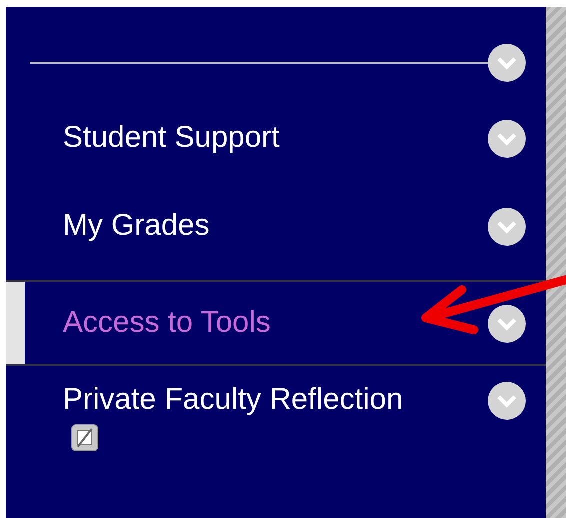 The width and height of the screenshot is (566, 518). Describe the element at coordinates (167, 323) in the screenshot. I see `menu-item-label: Access to Tools` at that location.